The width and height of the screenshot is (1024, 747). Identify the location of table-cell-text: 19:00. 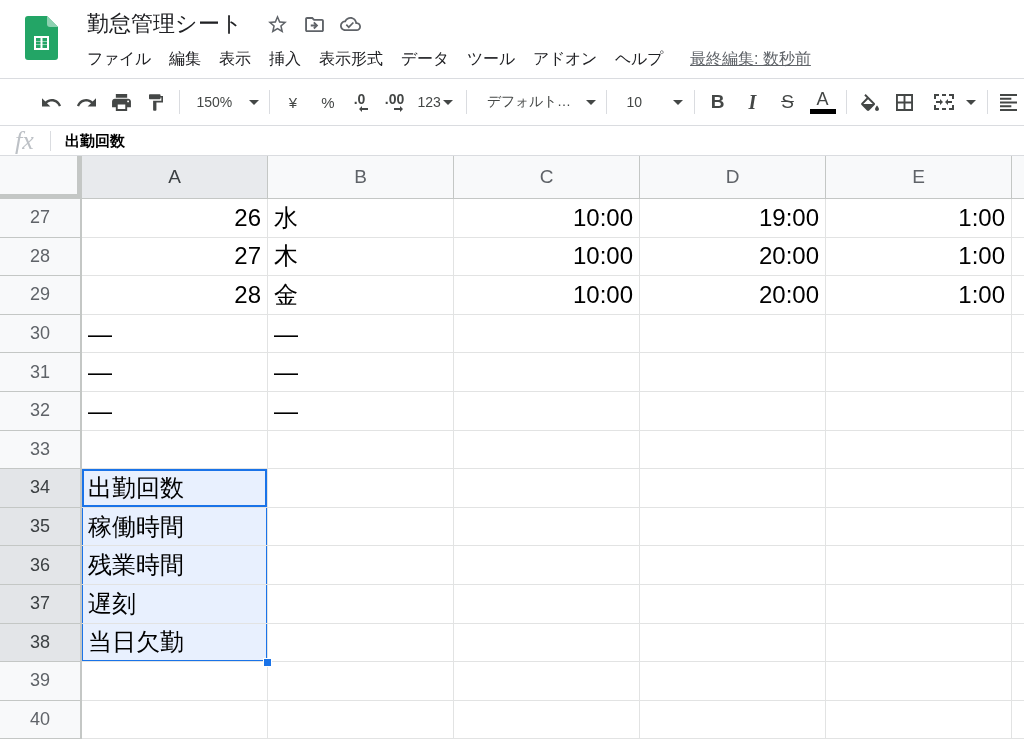
(788, 217).